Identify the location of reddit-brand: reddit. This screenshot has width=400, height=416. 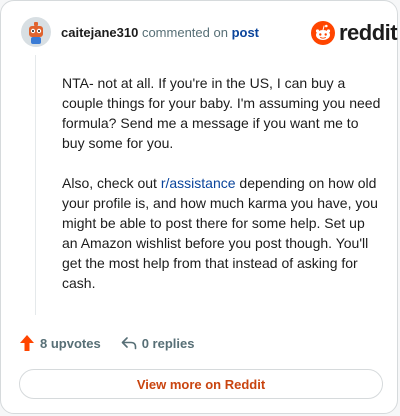
(354, 32).